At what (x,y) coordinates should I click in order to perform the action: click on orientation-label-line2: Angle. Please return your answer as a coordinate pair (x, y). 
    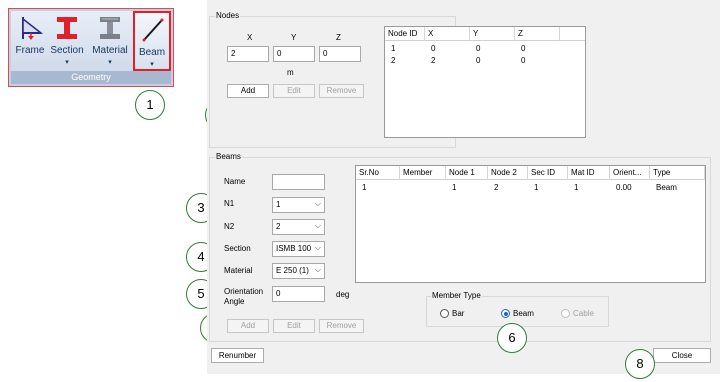
    Looking at the image, I should click on (234, 301).